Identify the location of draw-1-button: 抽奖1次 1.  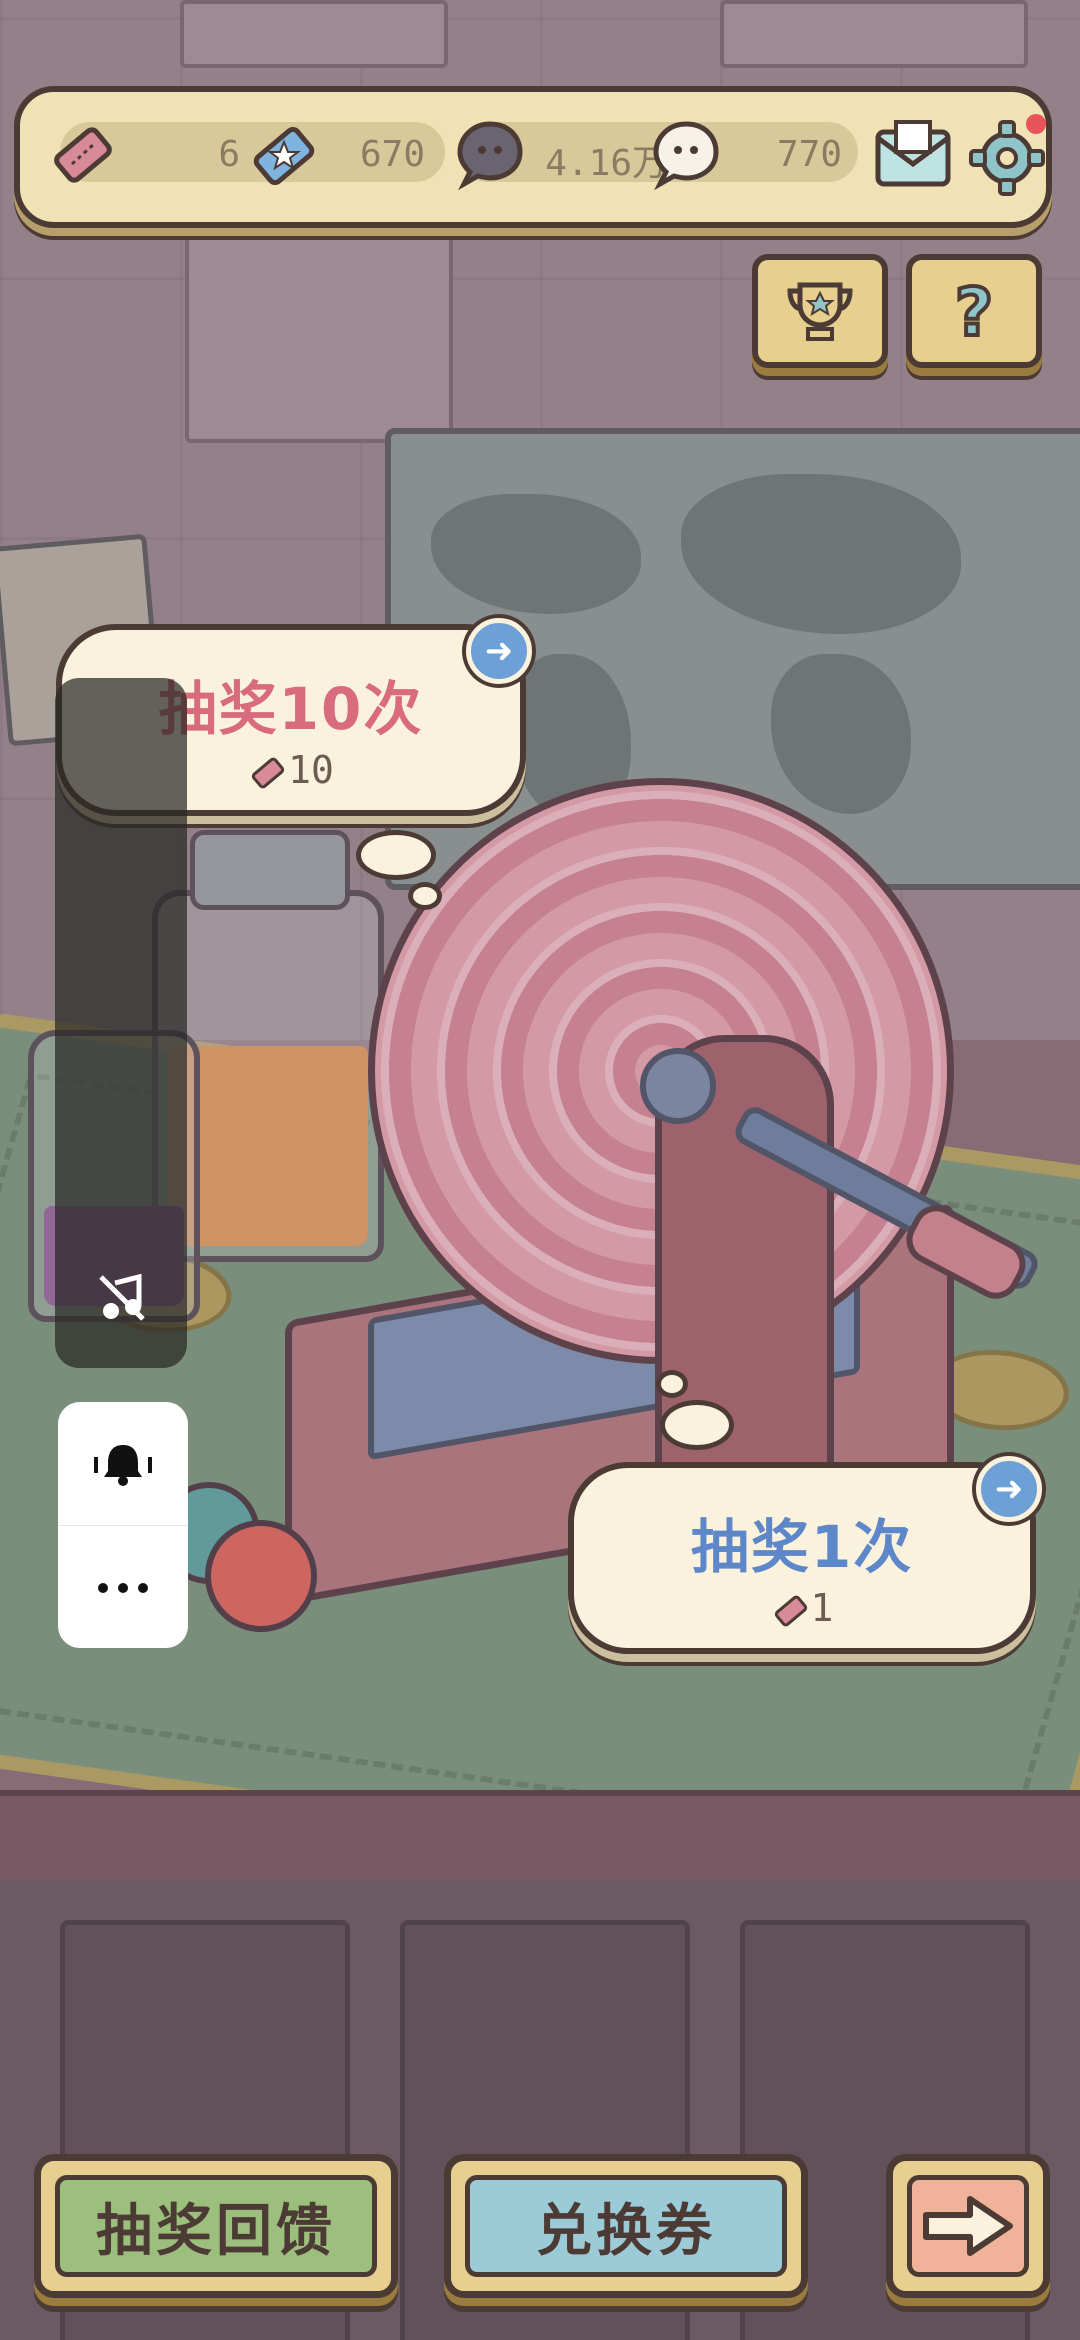
(802, 1558).